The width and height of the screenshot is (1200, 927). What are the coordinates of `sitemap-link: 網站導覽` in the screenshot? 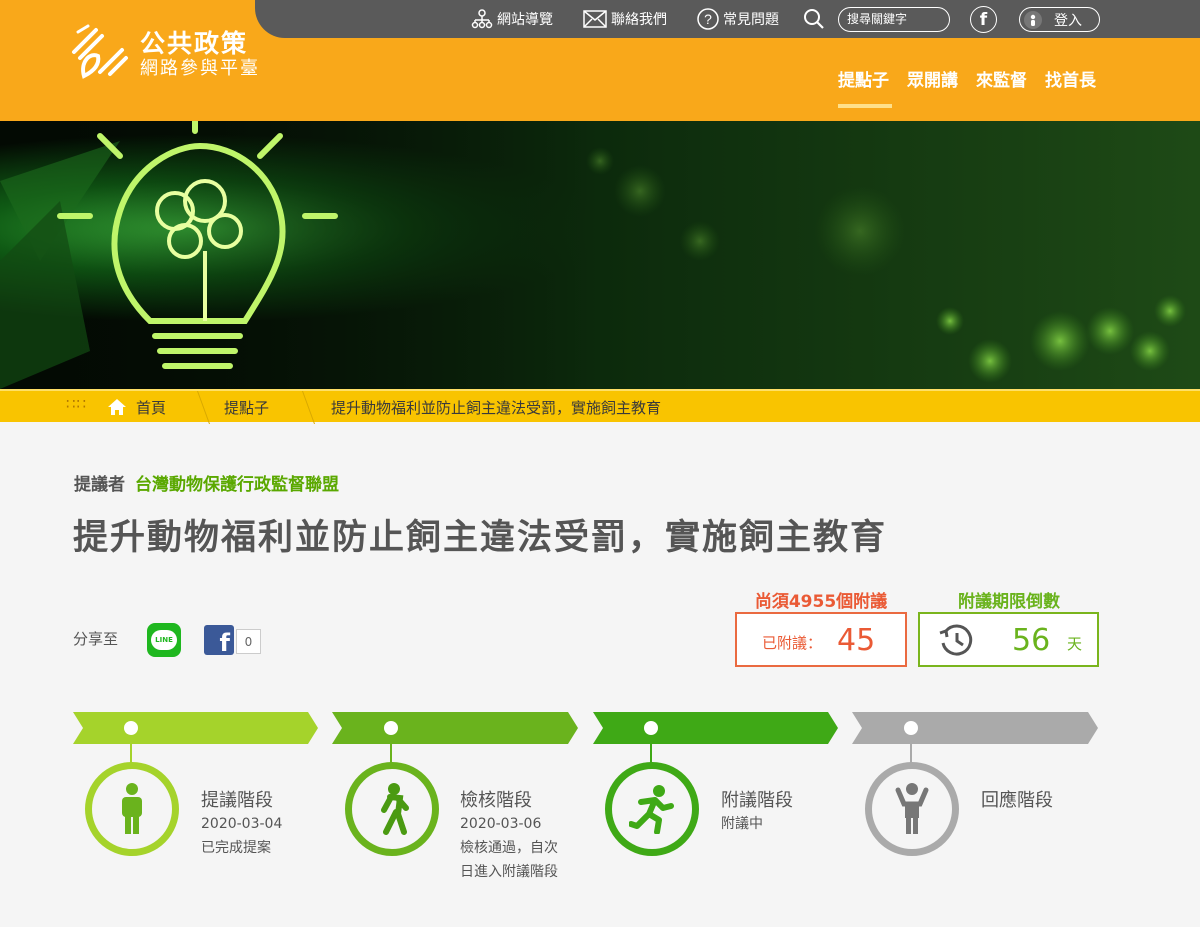 It's located at (512, 19).